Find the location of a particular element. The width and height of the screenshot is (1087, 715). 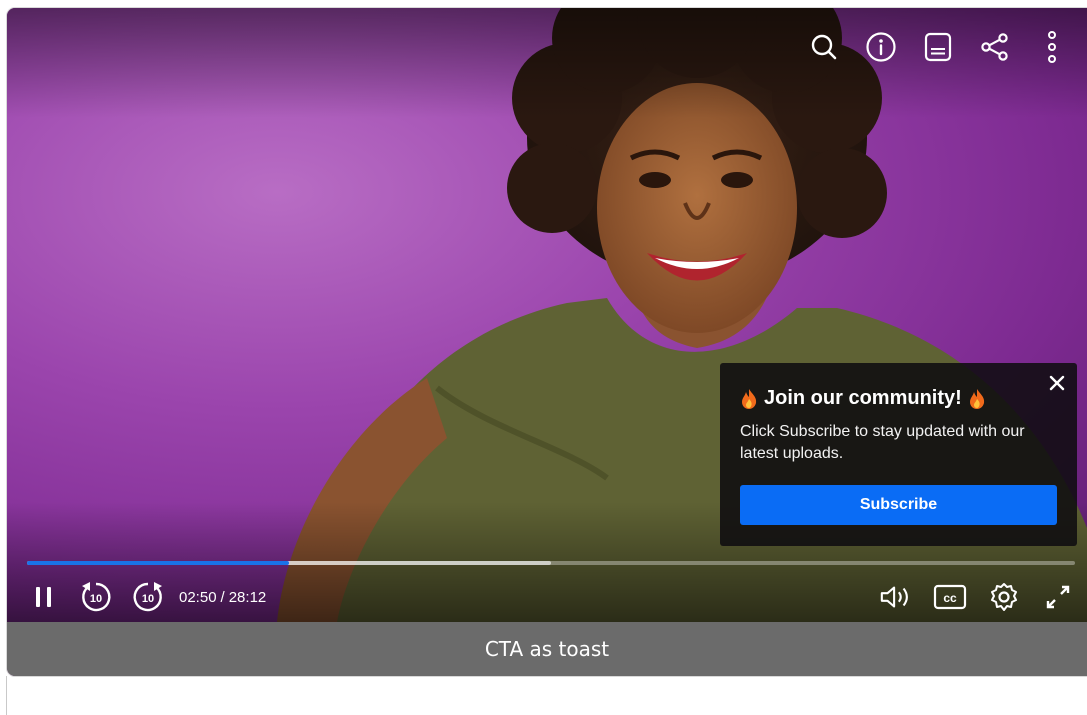

time-display: 02:50/28:12 is located at coordinates (222, 597).